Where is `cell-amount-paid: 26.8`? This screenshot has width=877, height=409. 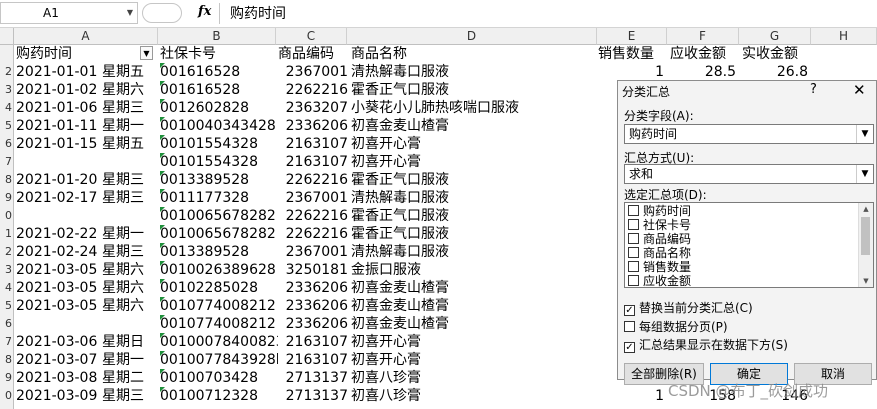
cell-amount-paid: 26.8 is located at coordinates (775, 72).